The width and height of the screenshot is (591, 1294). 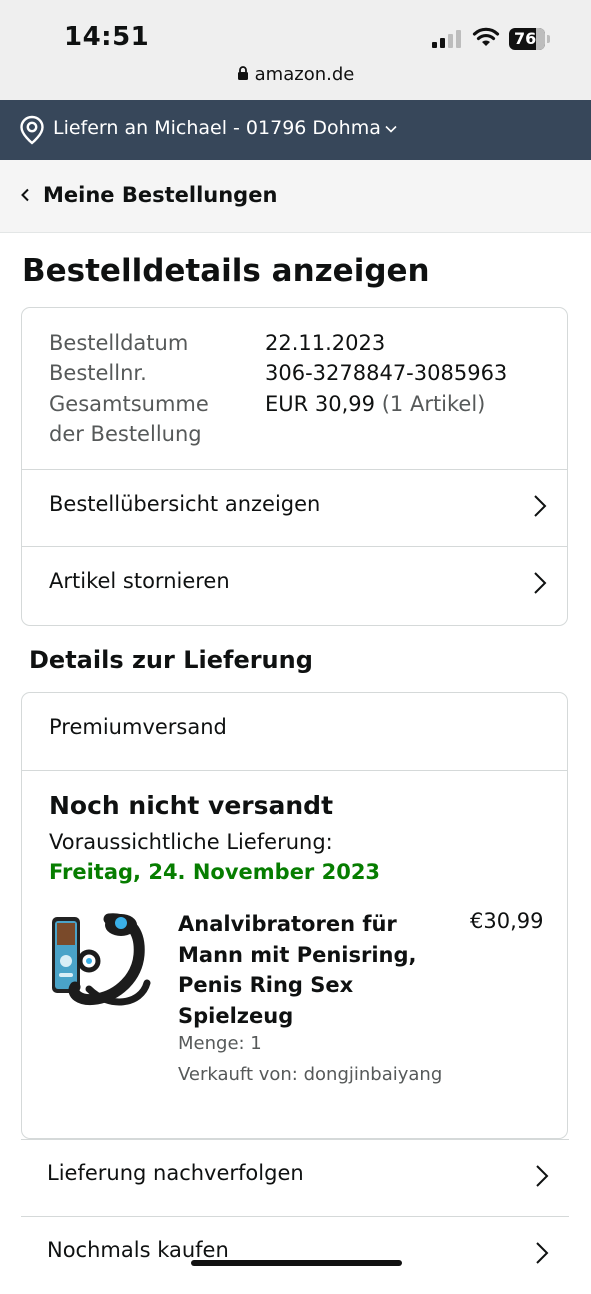 I want to click on order-number-value: 306-3278847-3085963, so click(x=386, y=373).